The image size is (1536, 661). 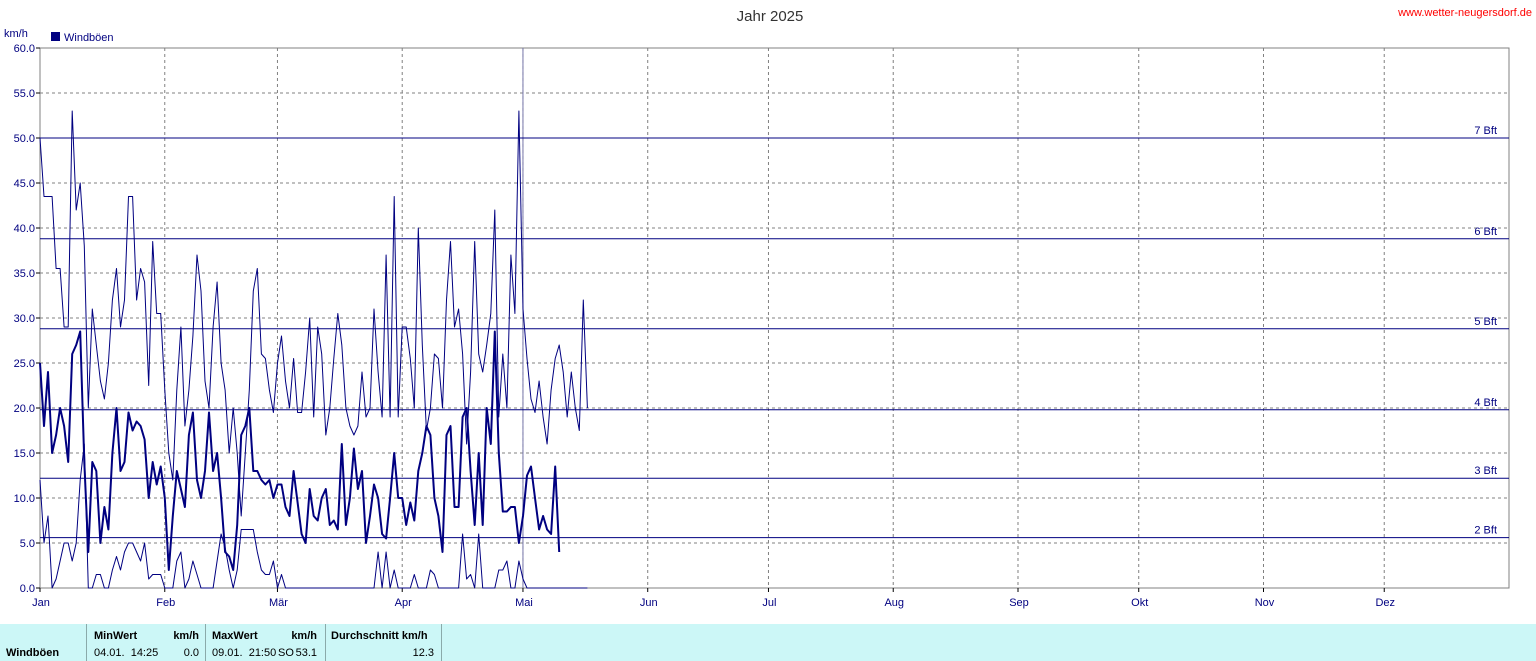 I want to click on avg-value: 12.3, so click(x=423, y=653).